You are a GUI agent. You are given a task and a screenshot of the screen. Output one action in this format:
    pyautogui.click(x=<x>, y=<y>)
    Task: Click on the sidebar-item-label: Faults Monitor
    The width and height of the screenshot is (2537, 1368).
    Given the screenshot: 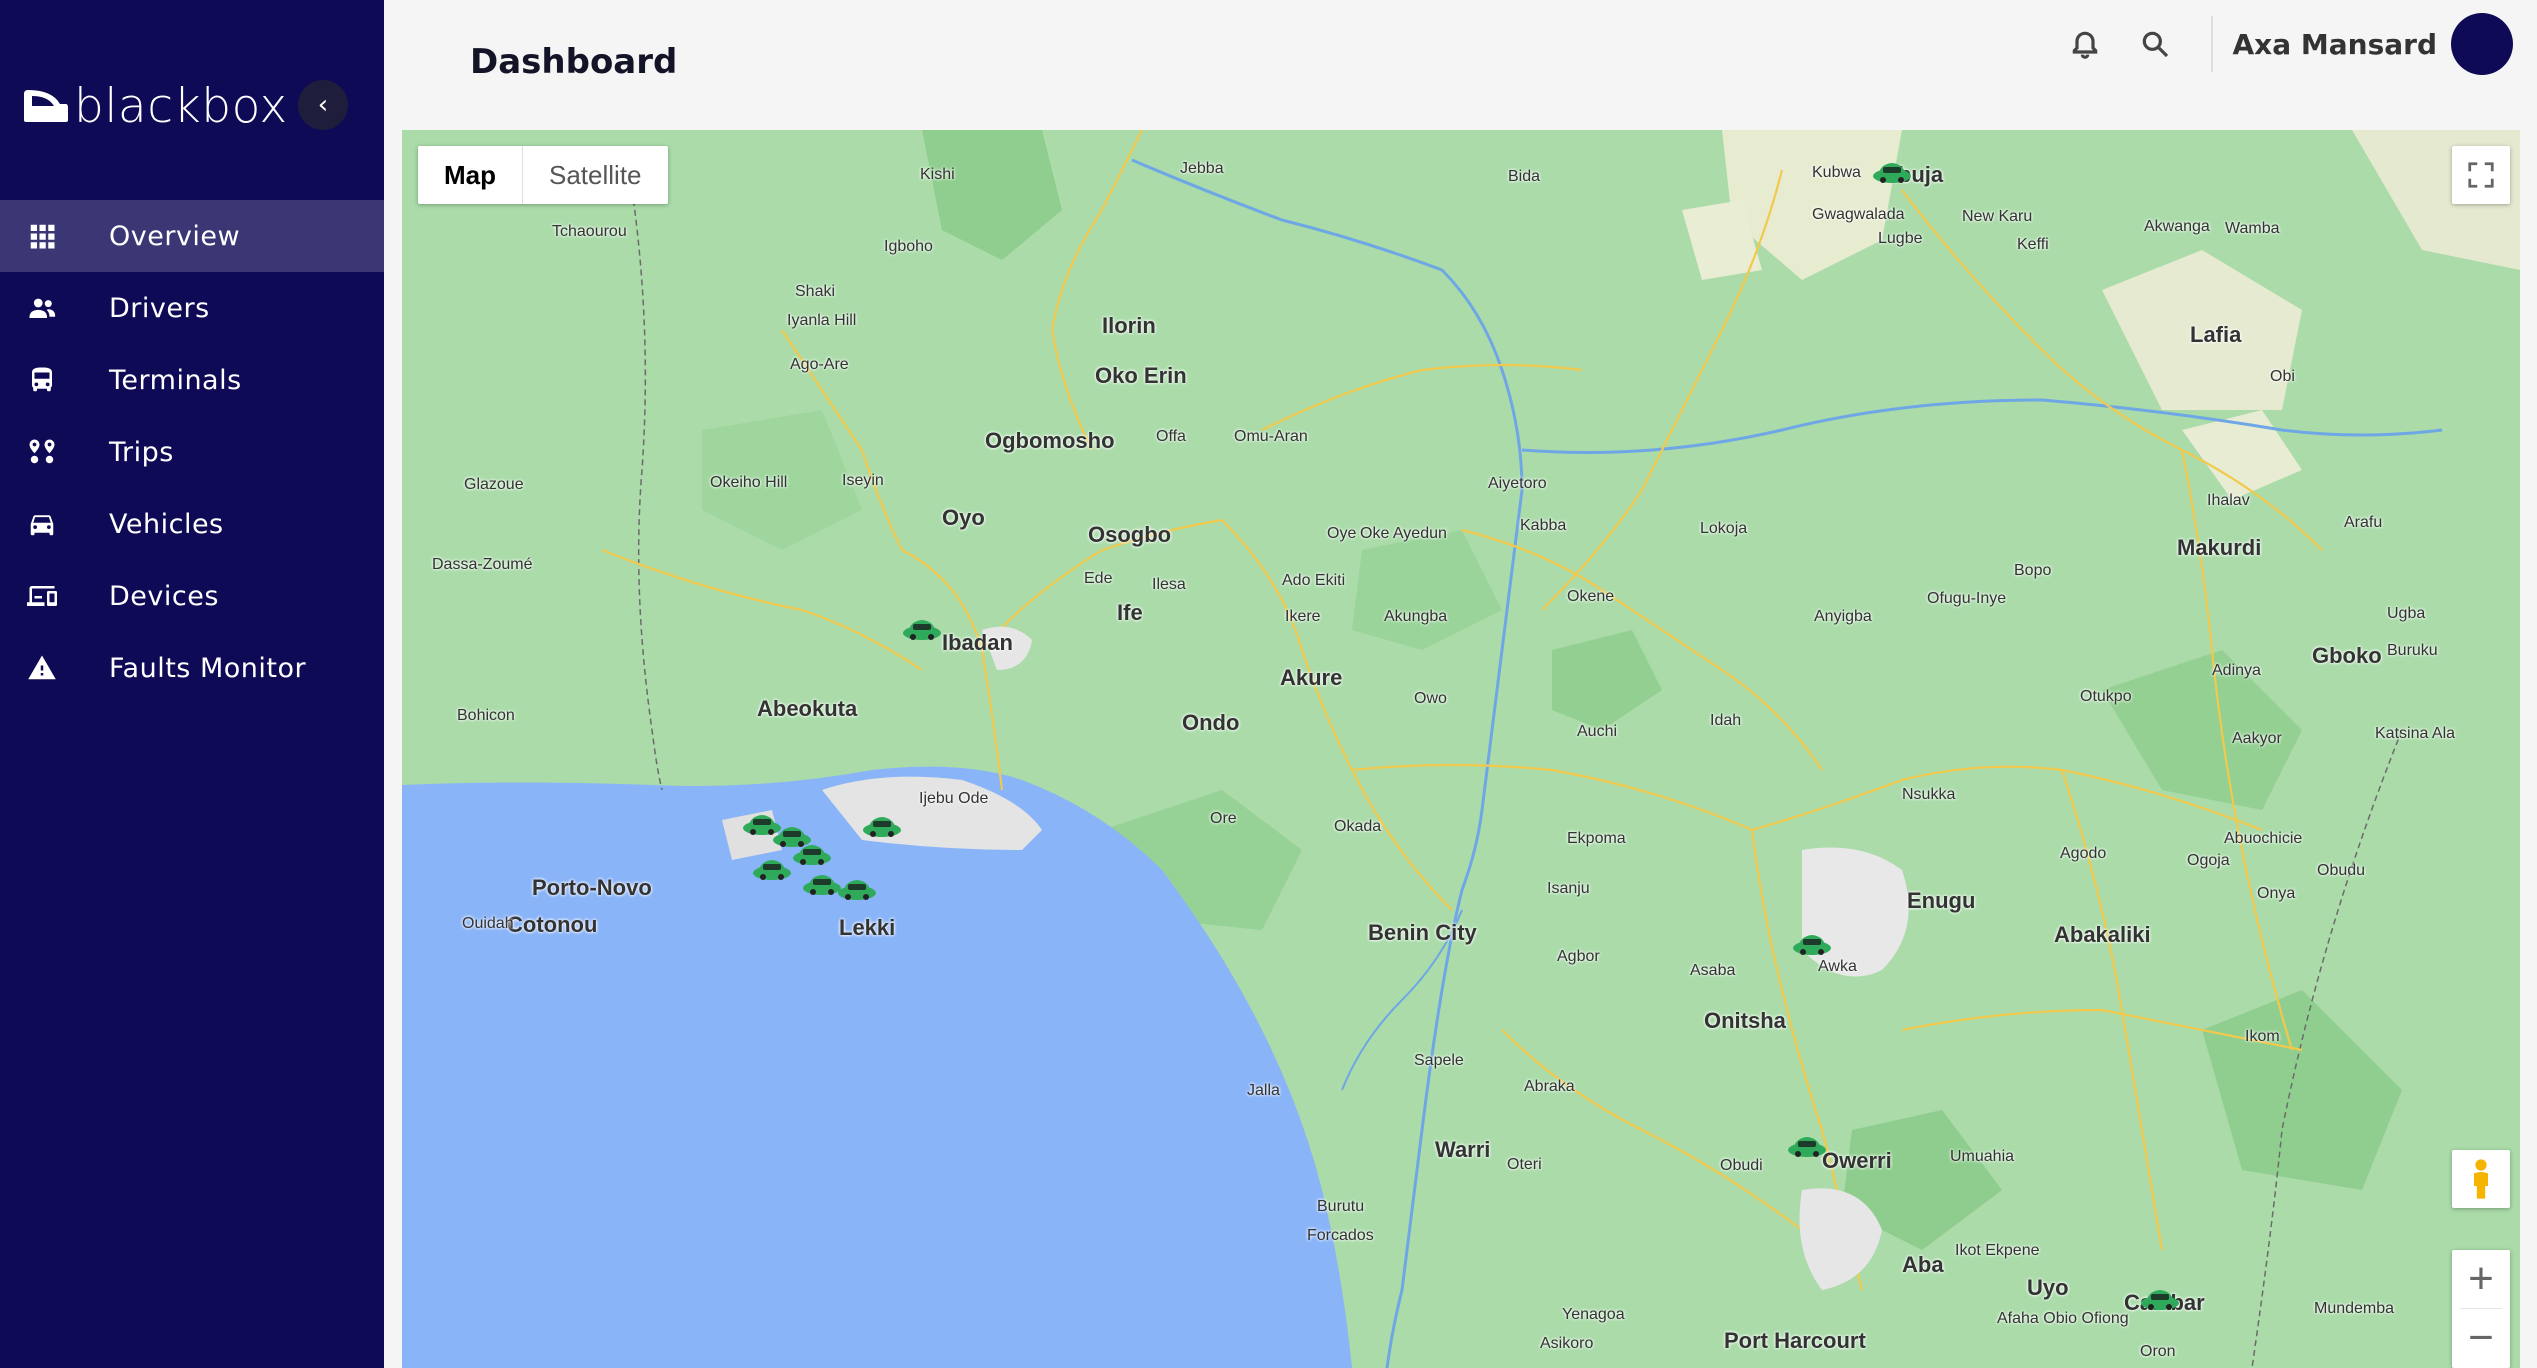 What is the action you would take?
    pyautogui.click(x=208, y=668)
    